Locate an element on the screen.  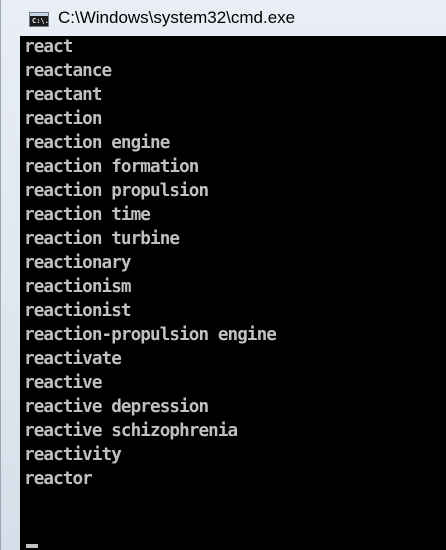
console-line: reactionist is located at coordinates (78, 311).